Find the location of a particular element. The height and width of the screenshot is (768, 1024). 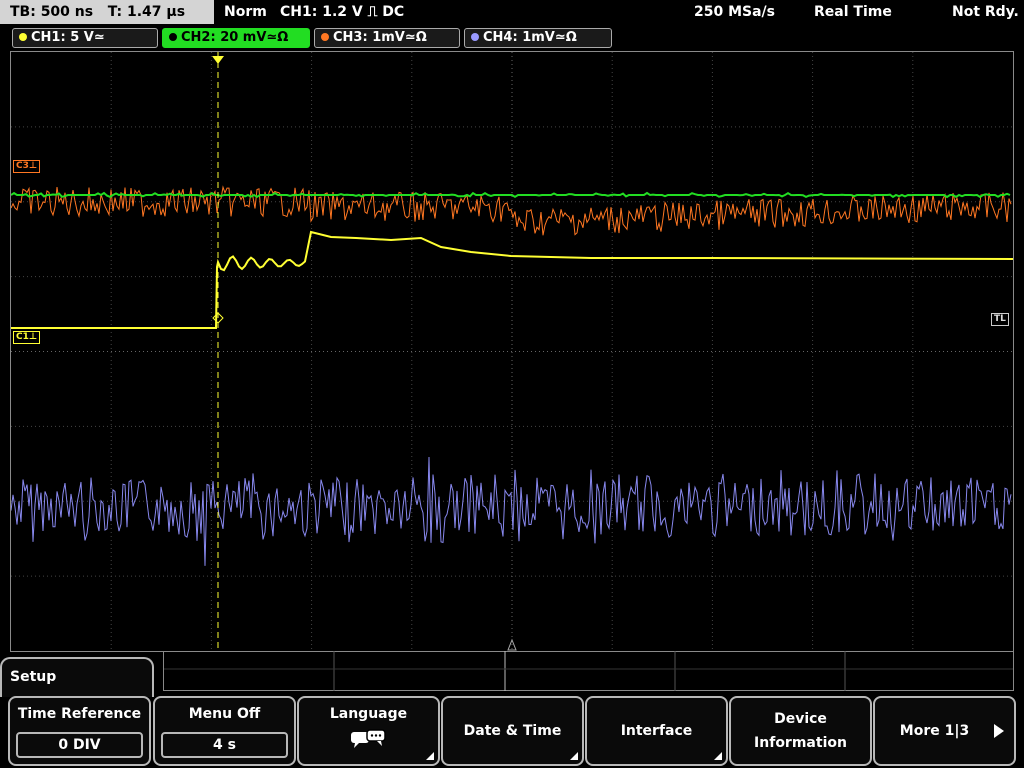

acquisition-mode: Real Time is located at coordinates (853, 12).